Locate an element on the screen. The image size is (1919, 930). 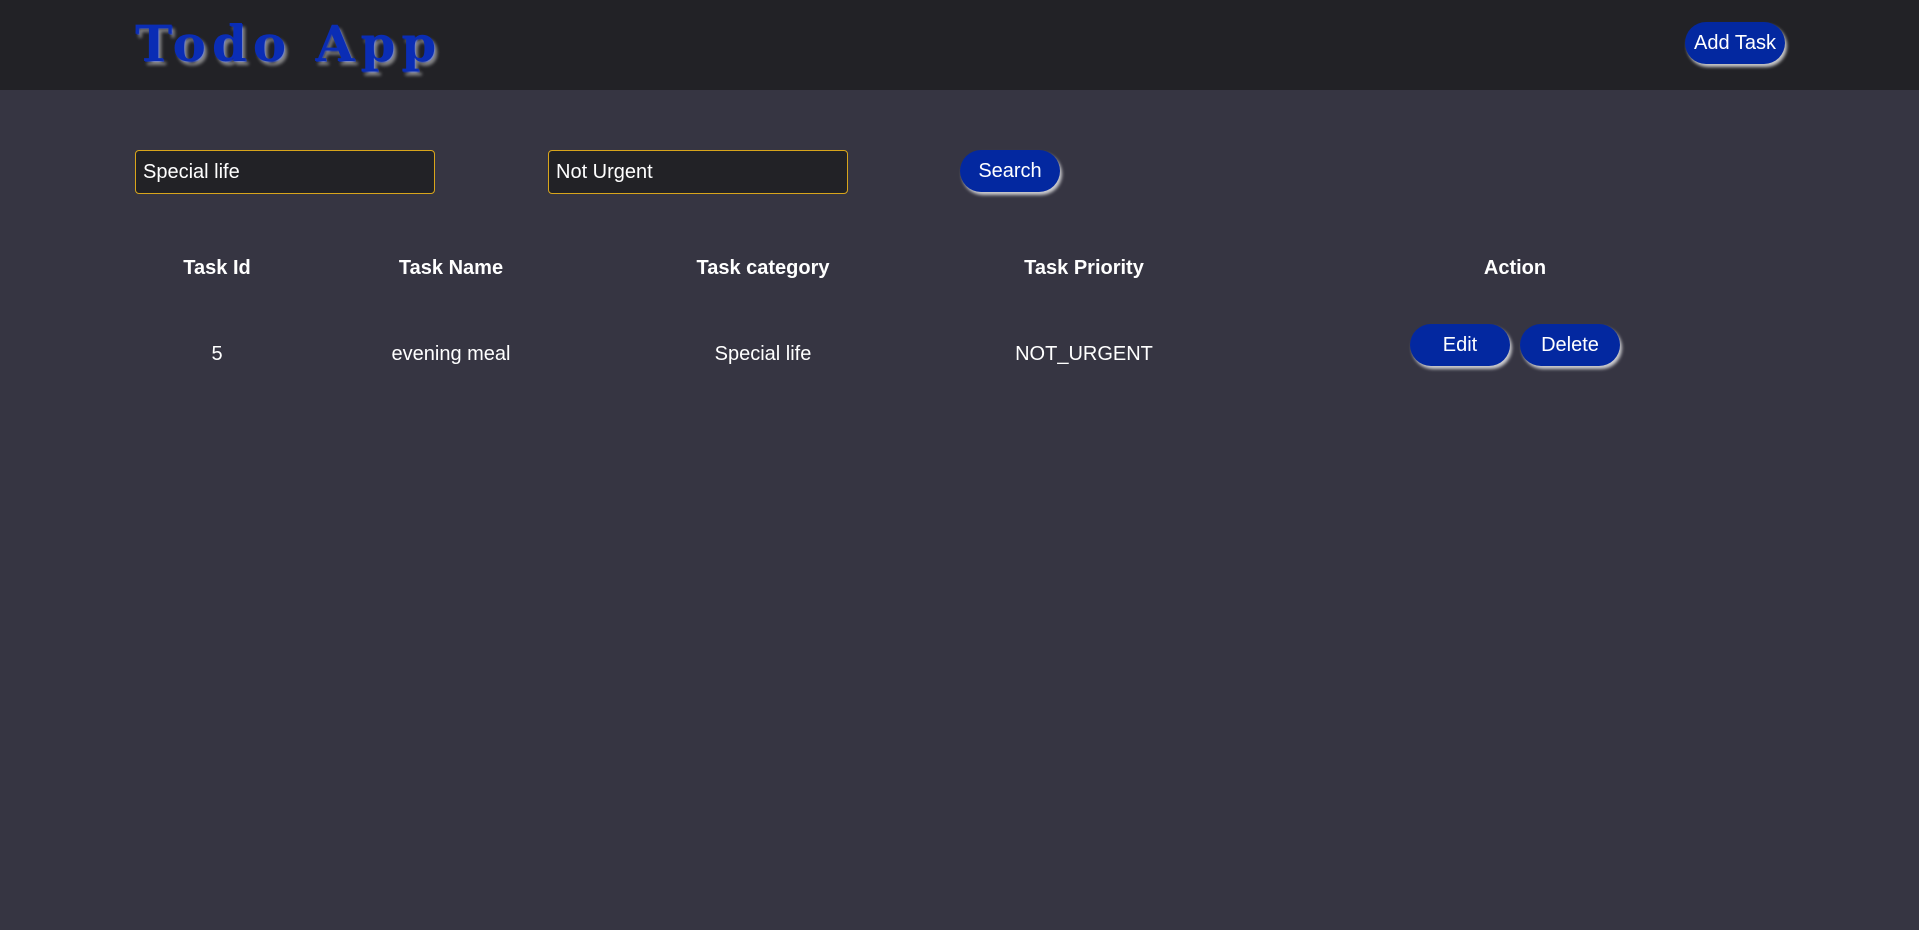
edit-button: Edit is located at coordinates (1460, 345).